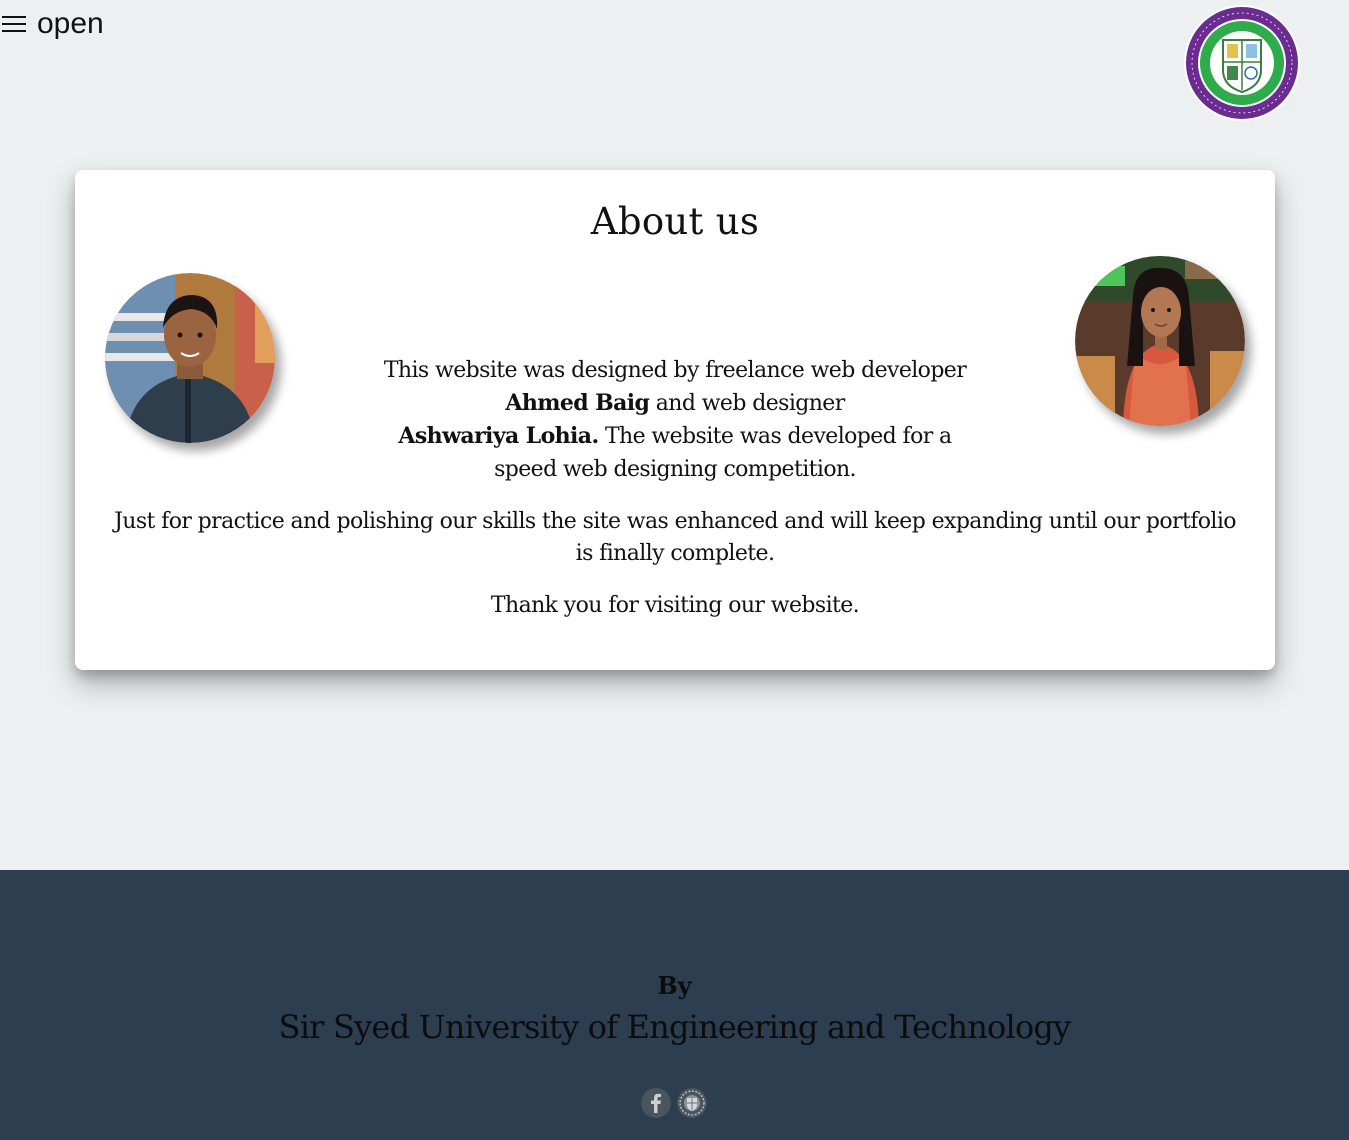 Image resolution: width=1349 pixels, height=1140 pixels. I want to click on thank-you-paragraph: Thank you for visiting our website., so click(675, 605).